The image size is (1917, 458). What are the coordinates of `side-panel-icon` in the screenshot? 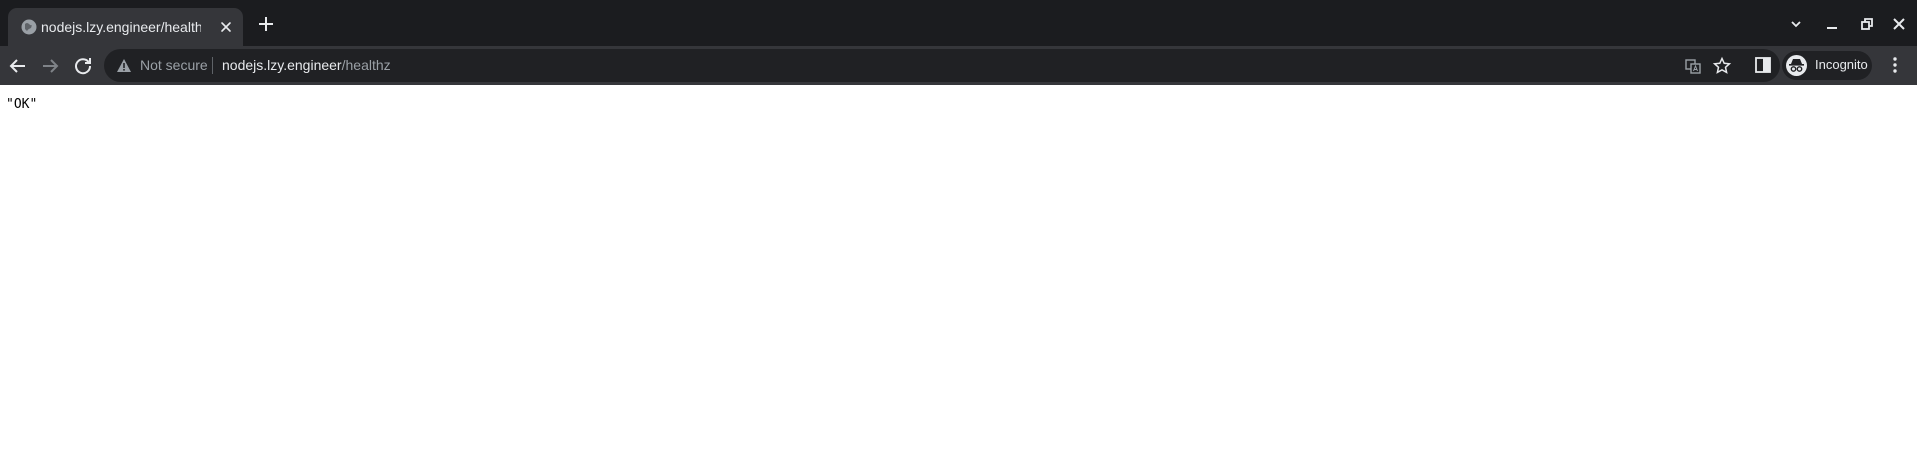 It's located at (1763, 65).